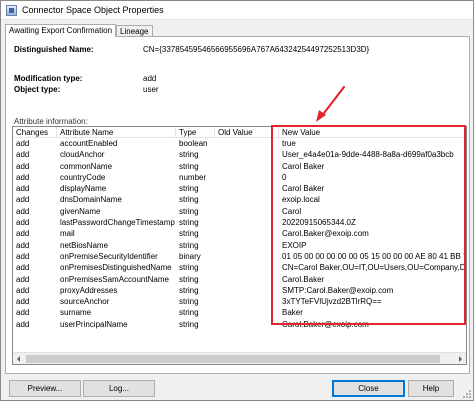 This screenshot has width=474, height=401. I want to click on column-header-old-value: Old Value, so click(247, 132).